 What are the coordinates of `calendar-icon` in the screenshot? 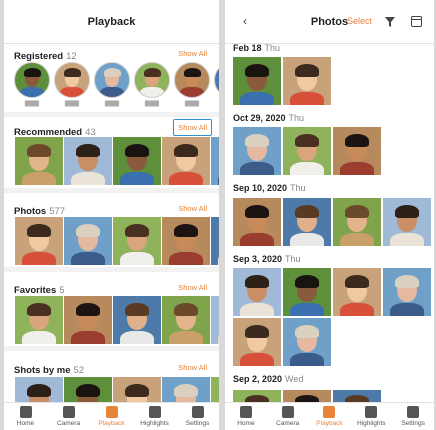 It's located at (416, 21).